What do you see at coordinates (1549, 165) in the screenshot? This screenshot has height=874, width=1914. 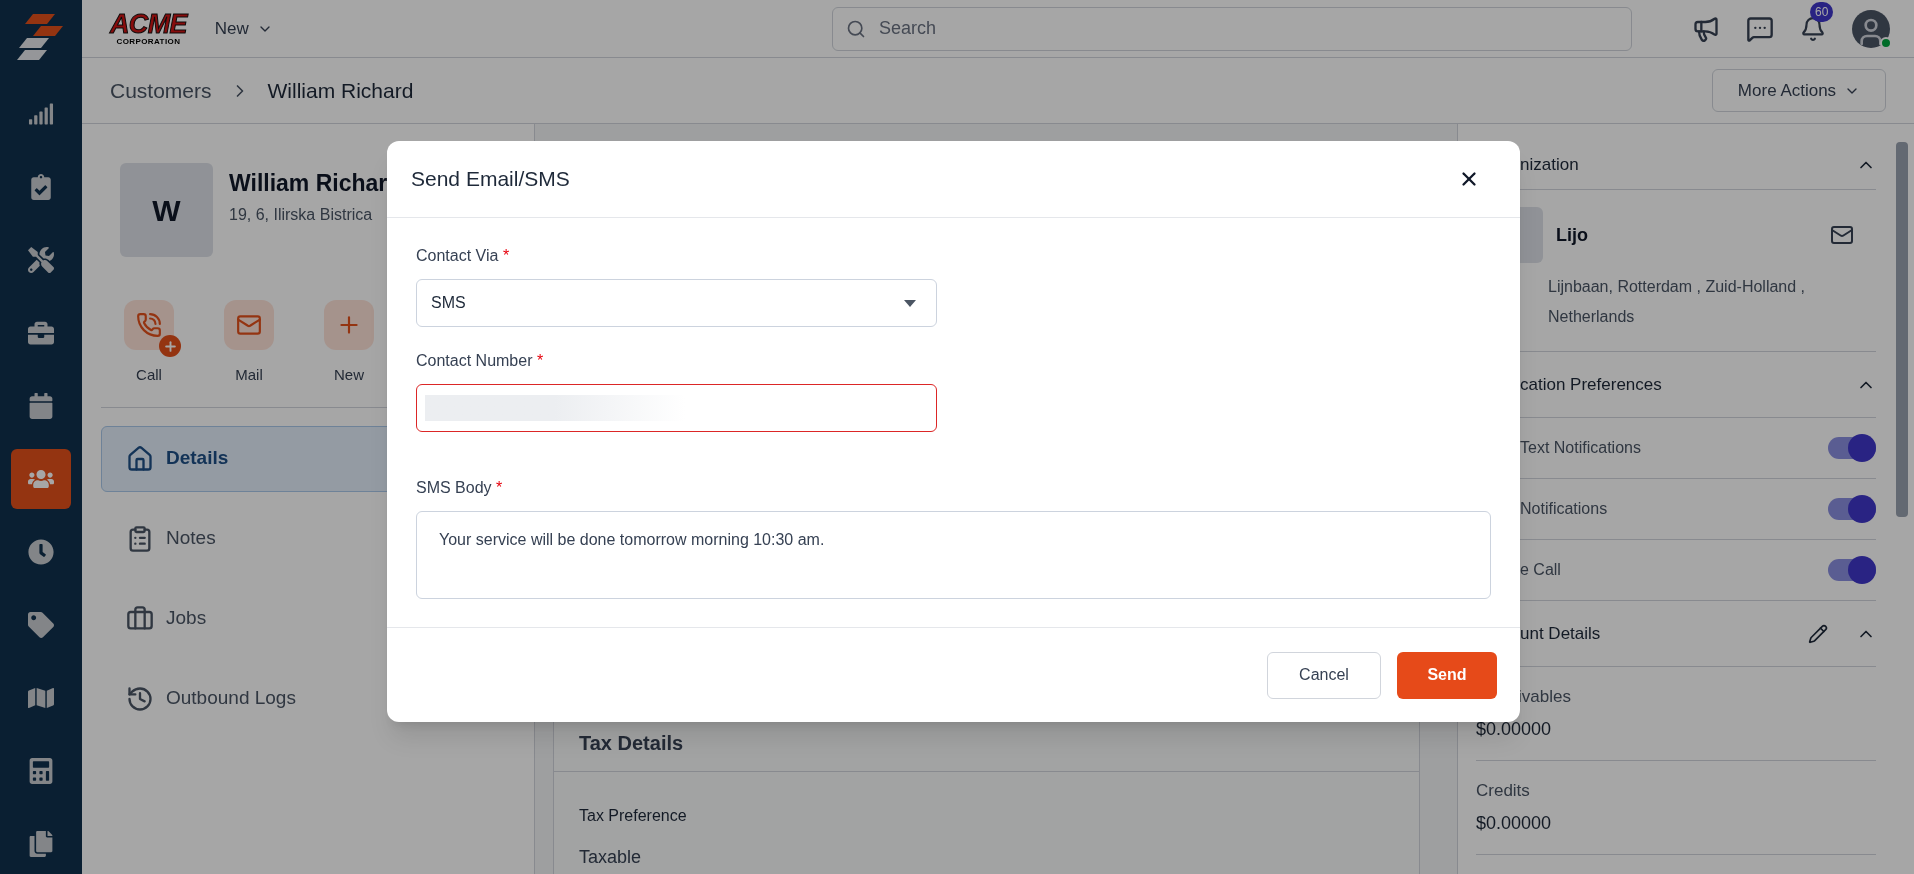 I see `section-title: nization` at bounding box center [1549, 165].